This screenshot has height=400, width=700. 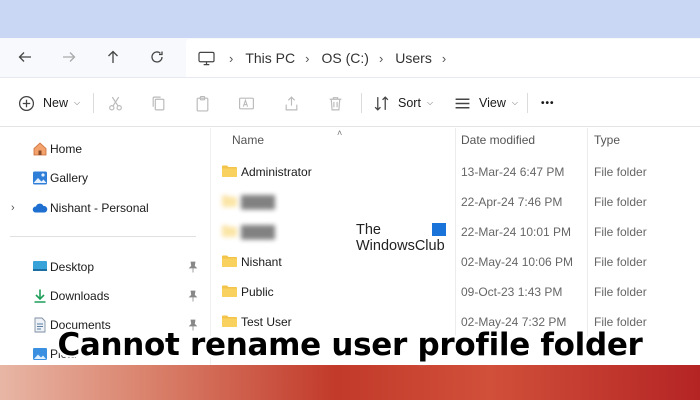 I want to click on home-icon, so click(x=40, y=149).